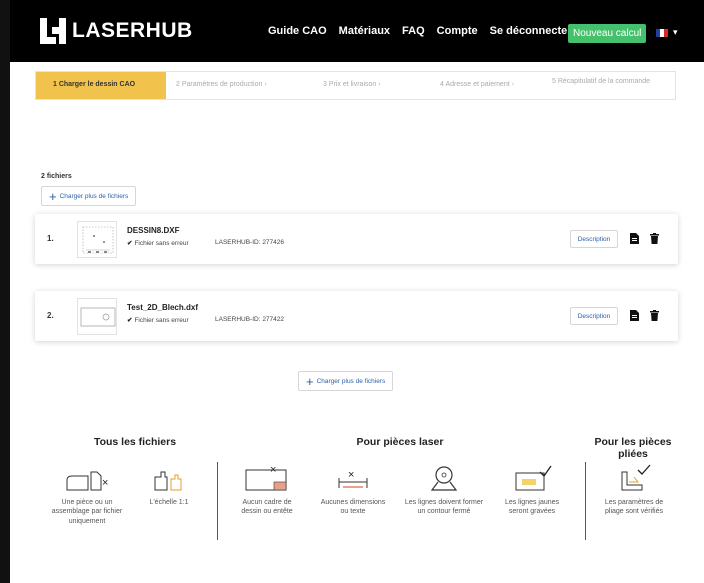 The image size is (704, 583). Describe the element at coordinates (153, 230) in the screenshot. I see `file-name: DESSIN8.DXF` at that location.